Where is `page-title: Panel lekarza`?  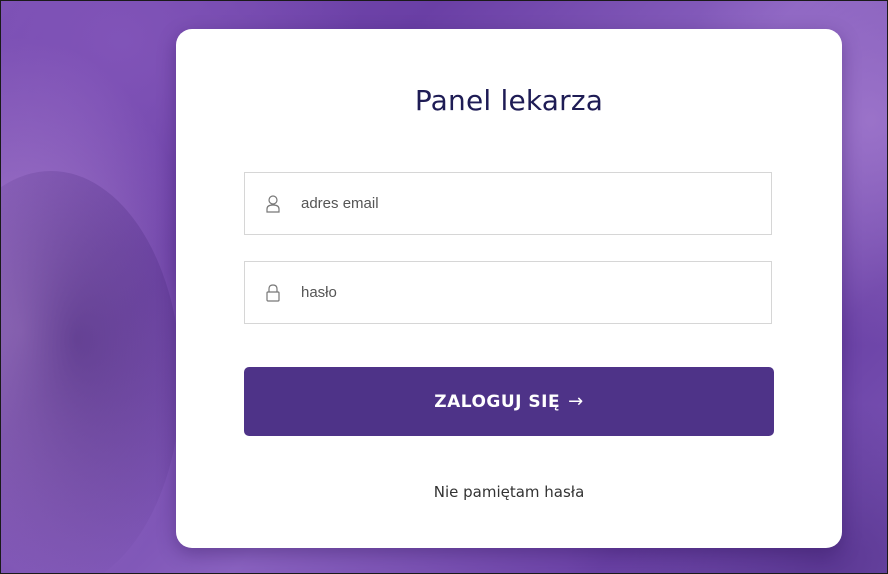
page-title: Panel lekarza is located at coordinates (509, 100).